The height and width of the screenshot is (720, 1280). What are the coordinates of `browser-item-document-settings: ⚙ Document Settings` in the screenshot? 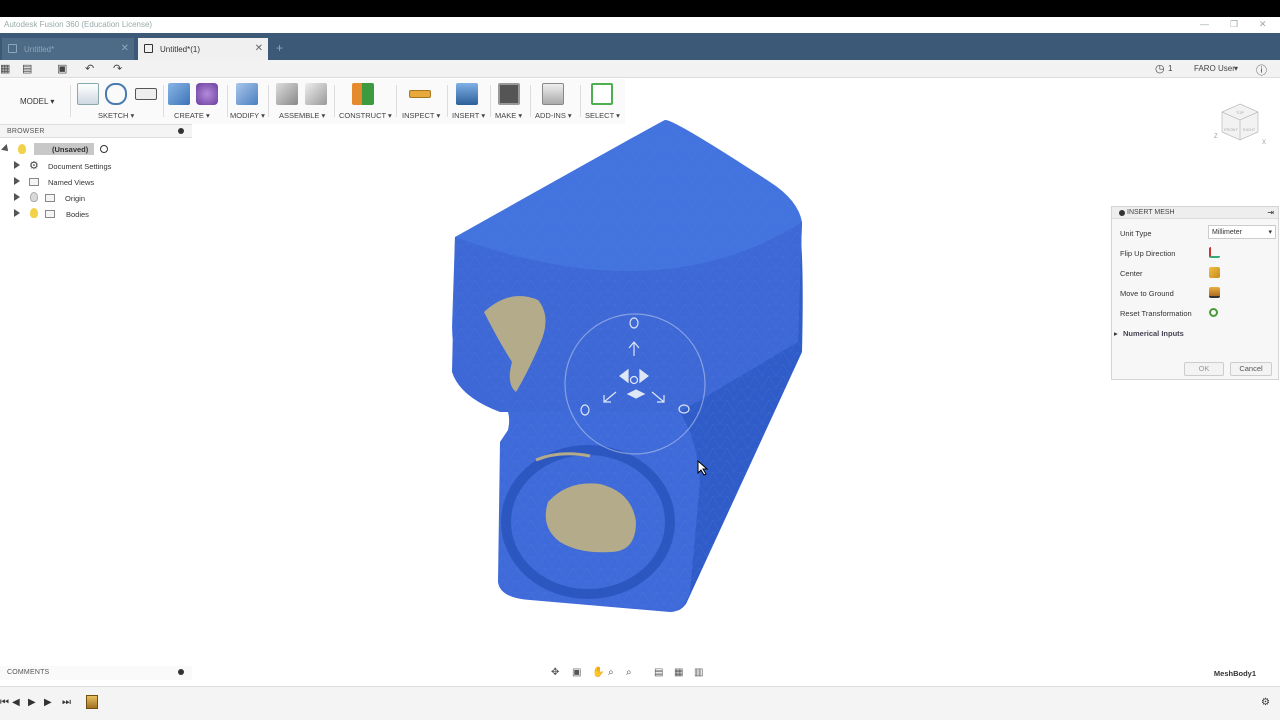 It's located at (96, 166).